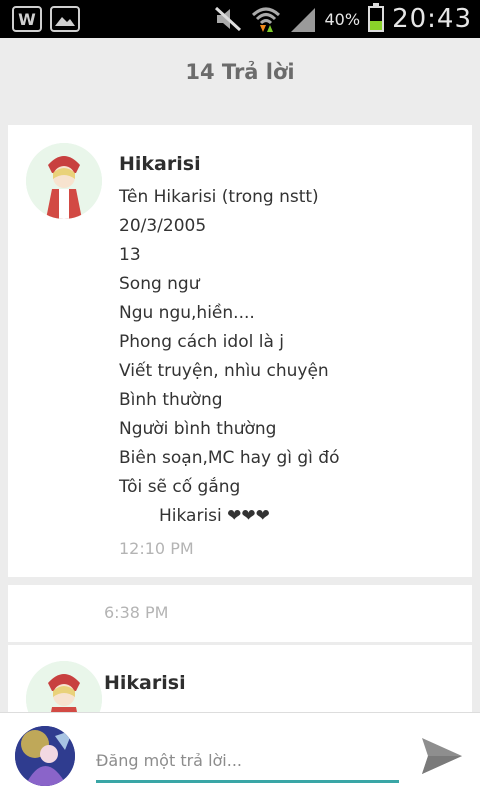  Describe the element at coordinates (130, 255) in the screenshot. I see `comment-line: 13` at that location.